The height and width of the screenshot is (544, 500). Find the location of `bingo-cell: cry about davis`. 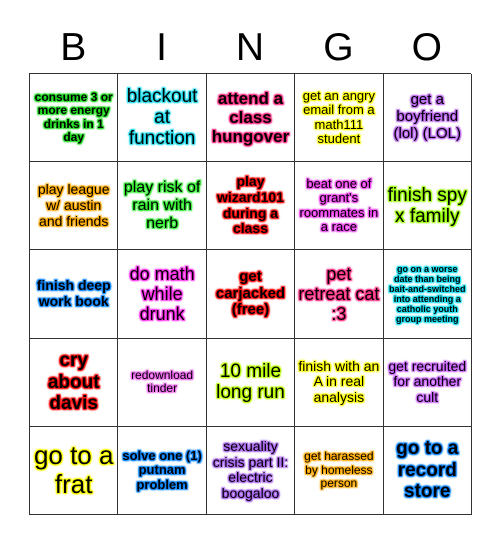

bingo-cell: cry about davis is located at coordinates (74, 382).